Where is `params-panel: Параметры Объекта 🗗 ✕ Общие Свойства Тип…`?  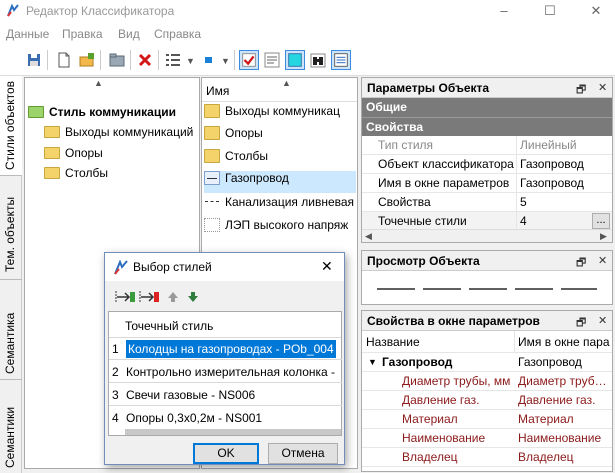
params-panel: Параметры Объекта 🗗 ✕ Общие Свойства Тип… is located at coordinates (487, 160).